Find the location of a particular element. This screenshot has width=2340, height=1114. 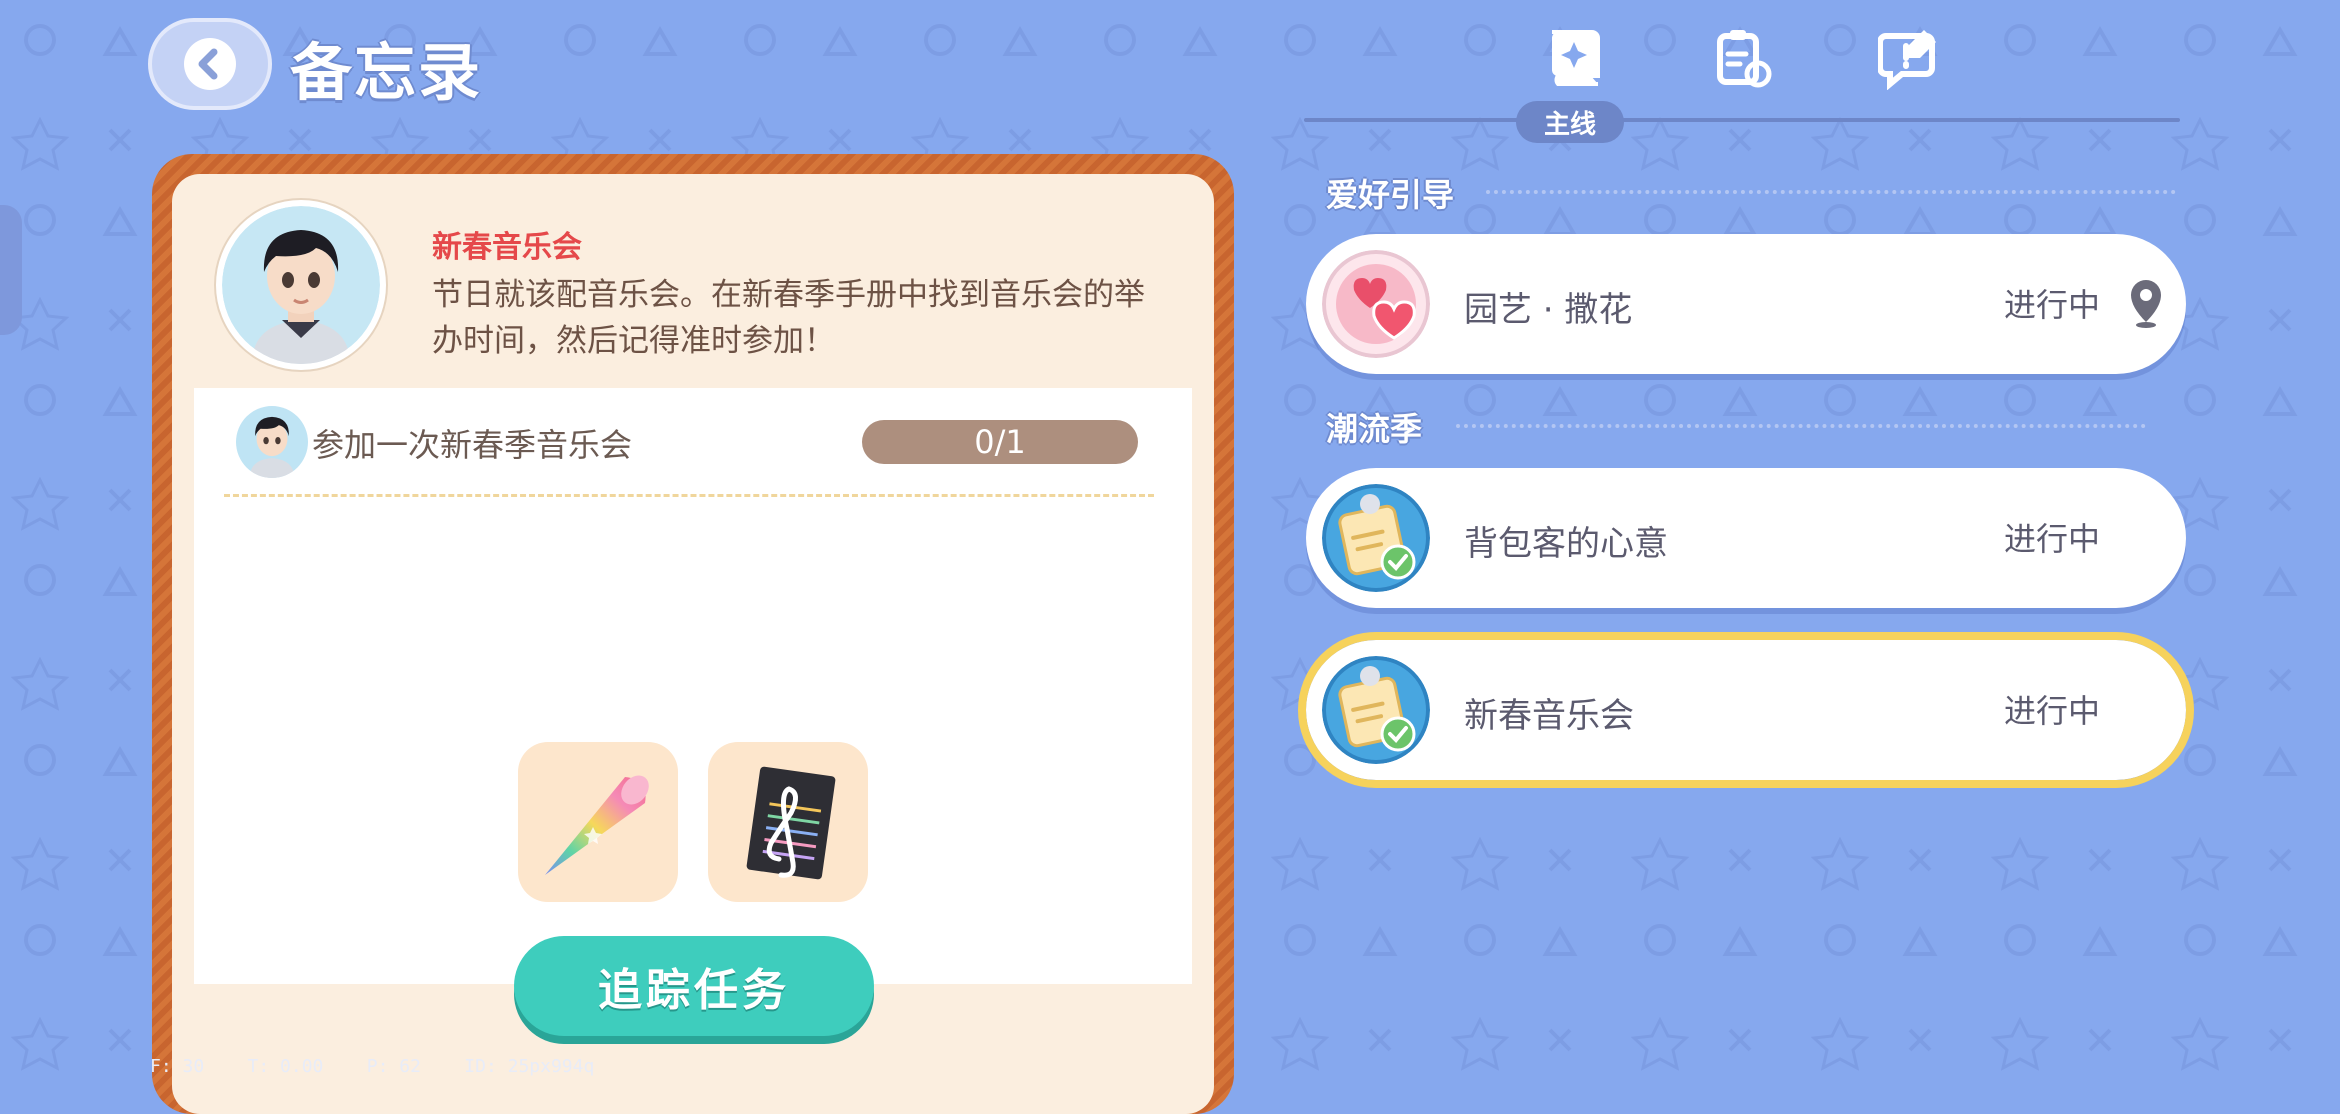

quest-item-backpacker: 背包客的心意 进行中 is located at coordinates (1746, 538).